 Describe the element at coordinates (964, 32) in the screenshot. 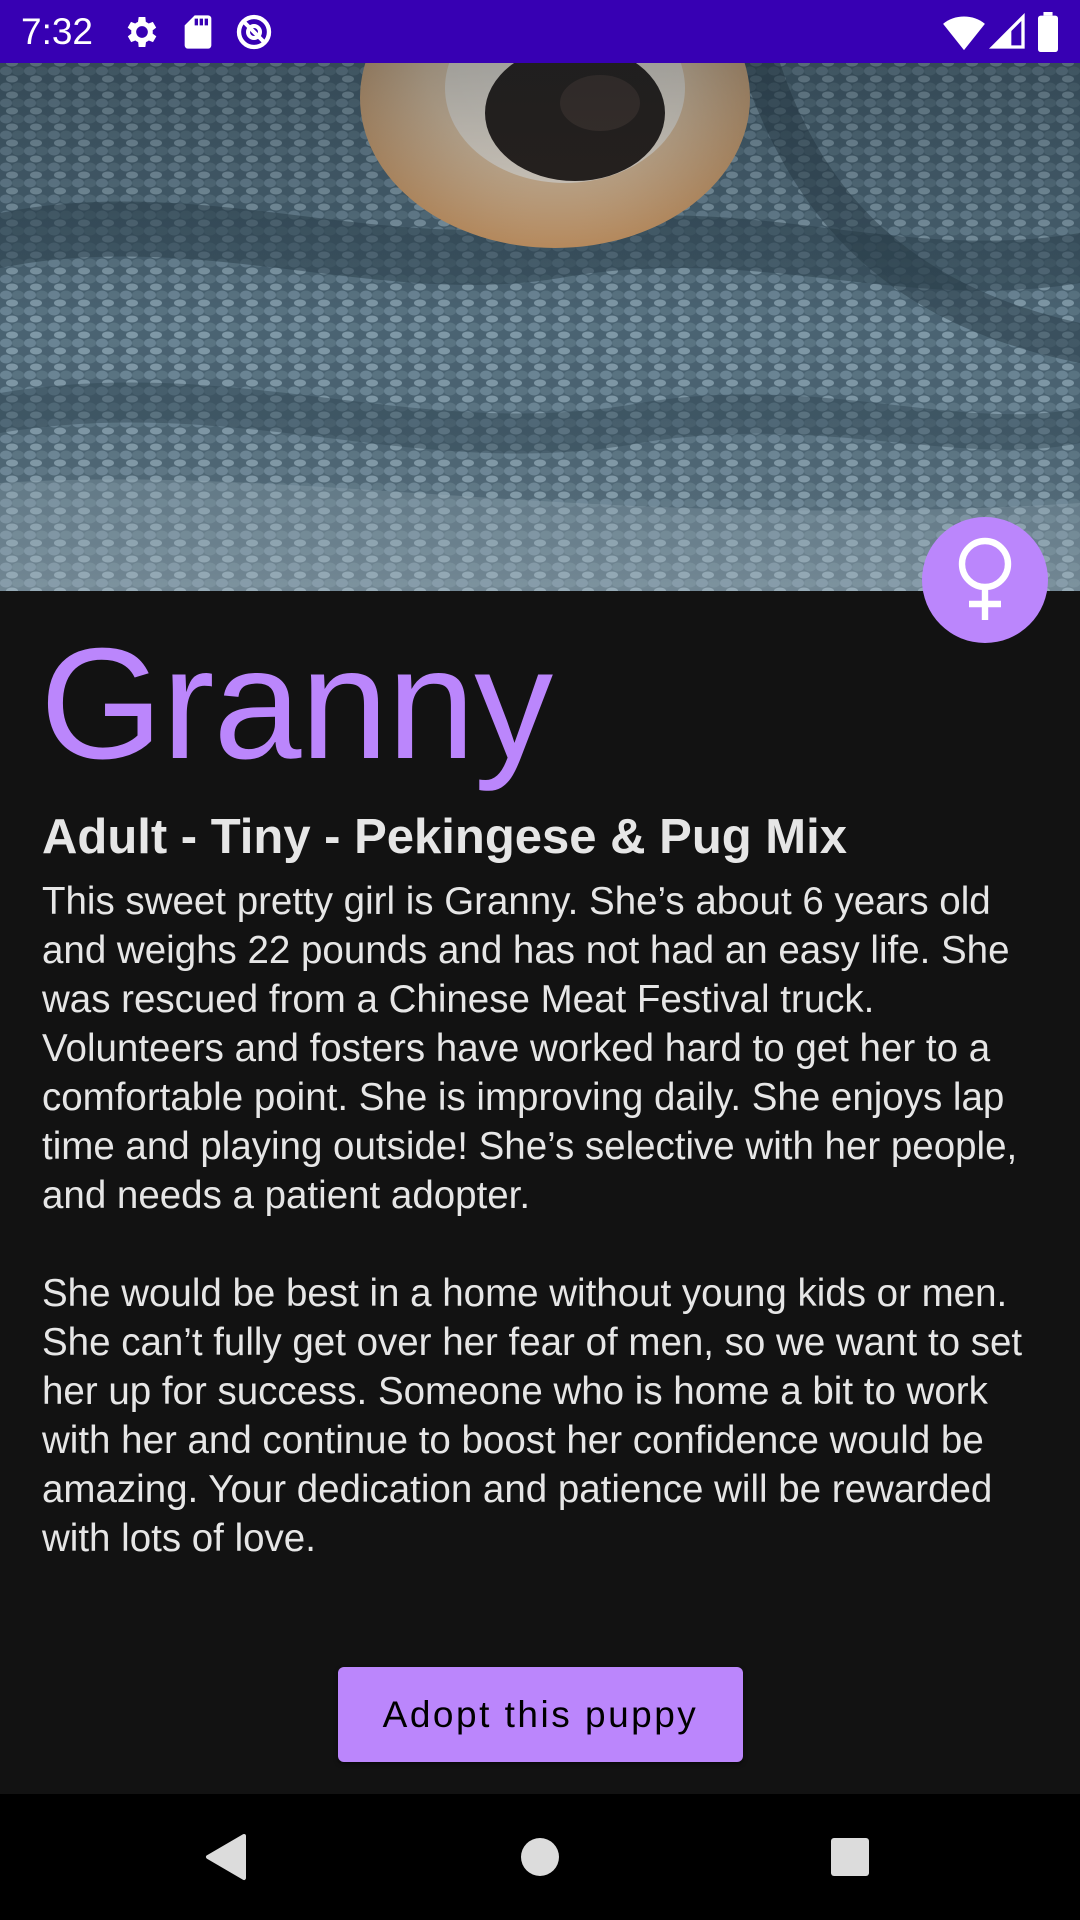

I see `wifi-icon` at that location.